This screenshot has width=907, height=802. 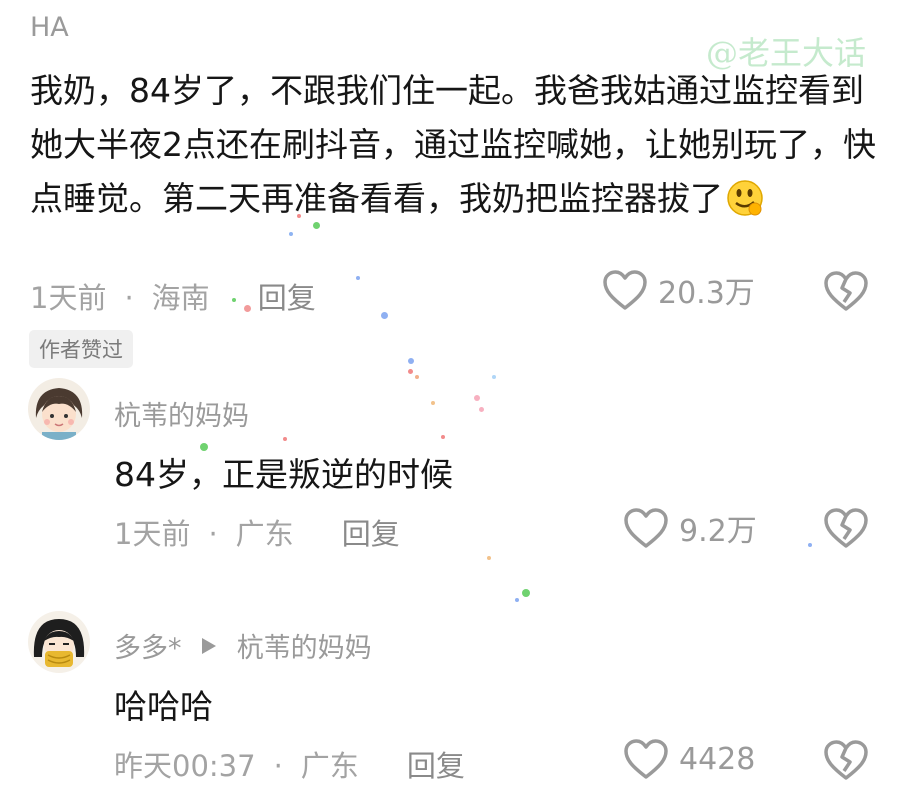 I want to click on reply-author-line: 多多* 杭苇的妈妈, so click(x=243, y=645).